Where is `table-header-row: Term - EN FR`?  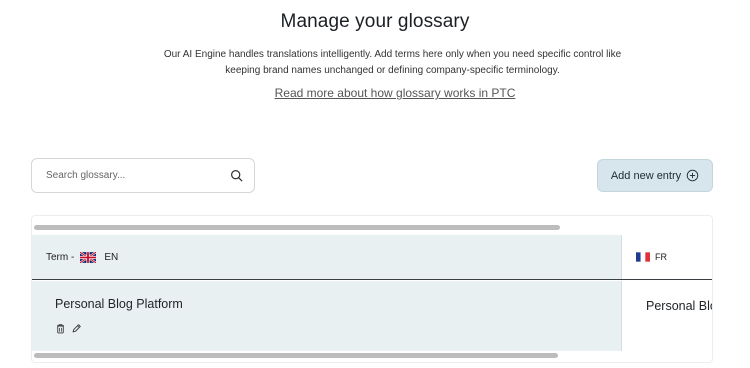
table-header-row: Term - EN FR is located at coordinates (372, 257).